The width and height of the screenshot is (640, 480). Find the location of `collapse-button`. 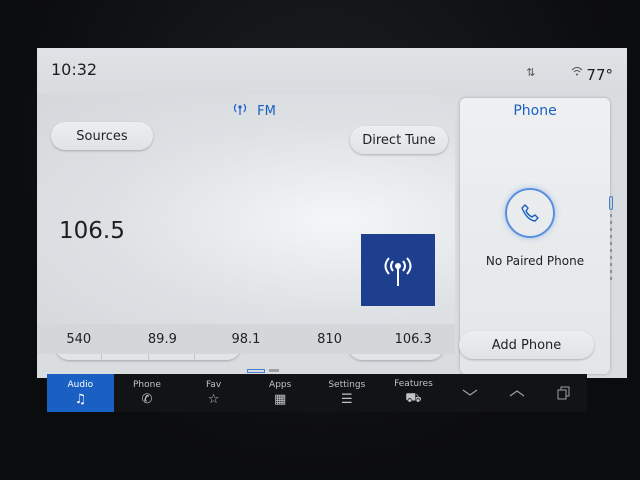

collapse-button is located at coordinates (470, 393).